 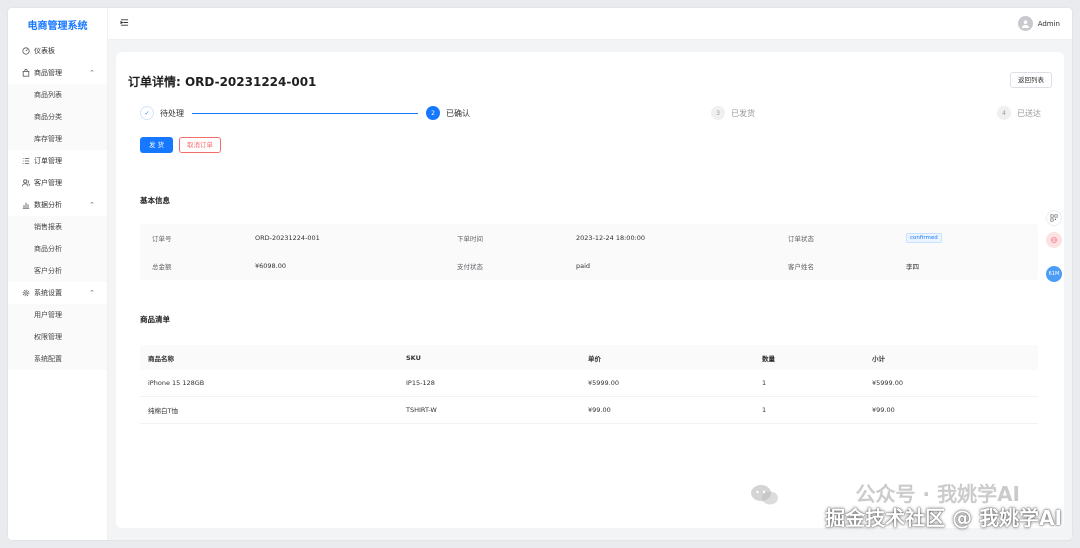 I want to click on sidebar-item-label: 商品管理, so click(x=48, y=73).